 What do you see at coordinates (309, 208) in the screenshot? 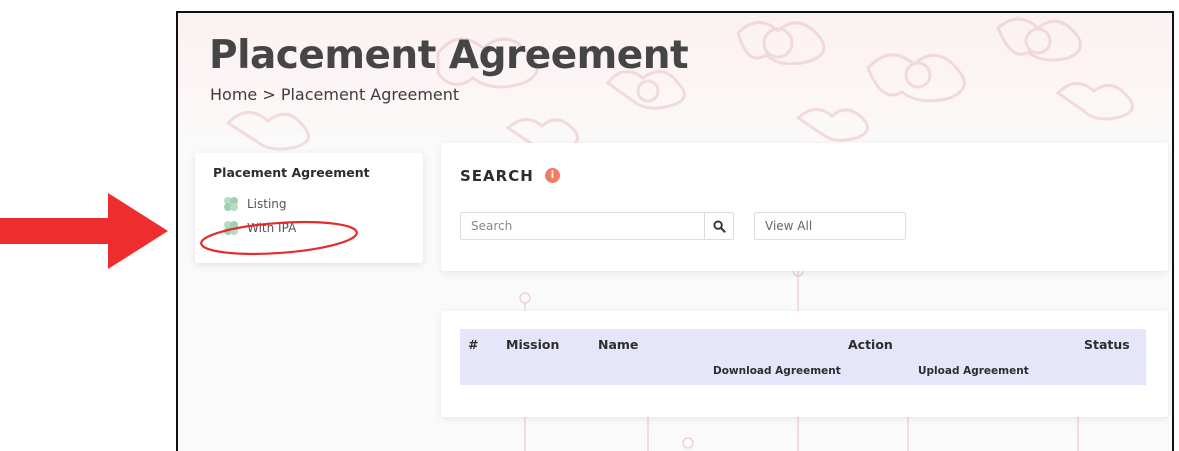
I see `sidebar-card: Placement Agreement Listing With IPA` at bounding box center [309, 208].